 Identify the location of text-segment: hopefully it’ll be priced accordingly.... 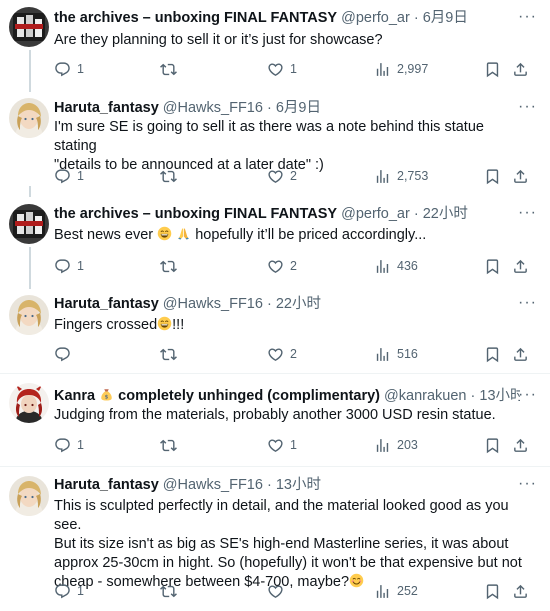
(311, 235).